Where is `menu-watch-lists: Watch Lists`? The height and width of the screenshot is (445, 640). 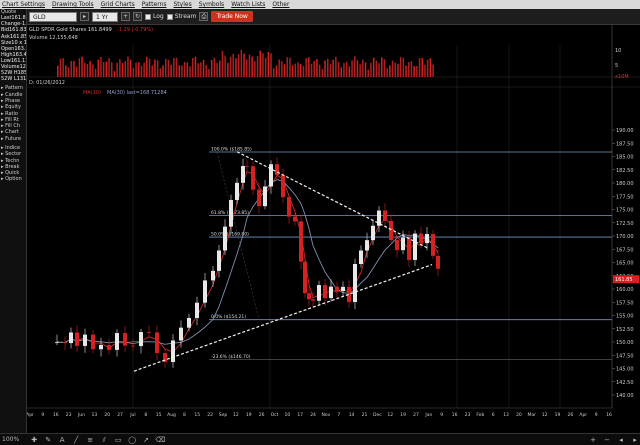
menu-watch-lists: Watch Lists is located at coordinates (248, 4).